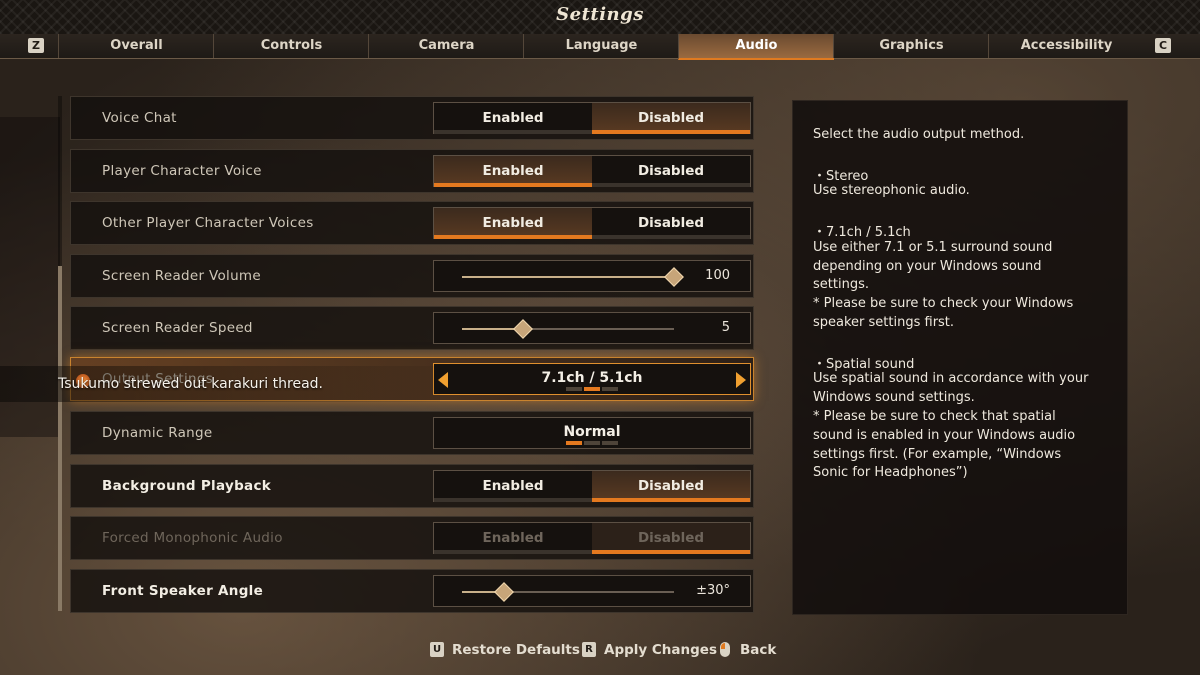  I want to click on dynamic-range-value: Normal, so click(592, 432).